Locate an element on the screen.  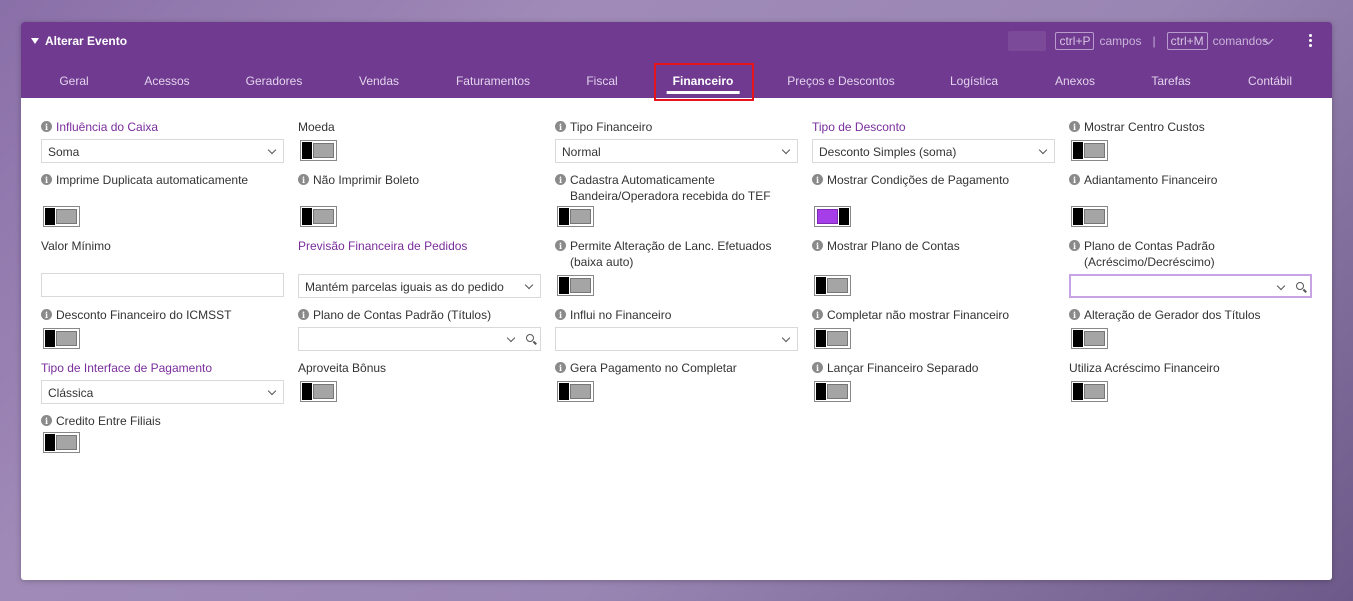
utiliza-acrescimo-label: Utiliza Acréscimo Financeiro is located at coordinates (1144, 368).